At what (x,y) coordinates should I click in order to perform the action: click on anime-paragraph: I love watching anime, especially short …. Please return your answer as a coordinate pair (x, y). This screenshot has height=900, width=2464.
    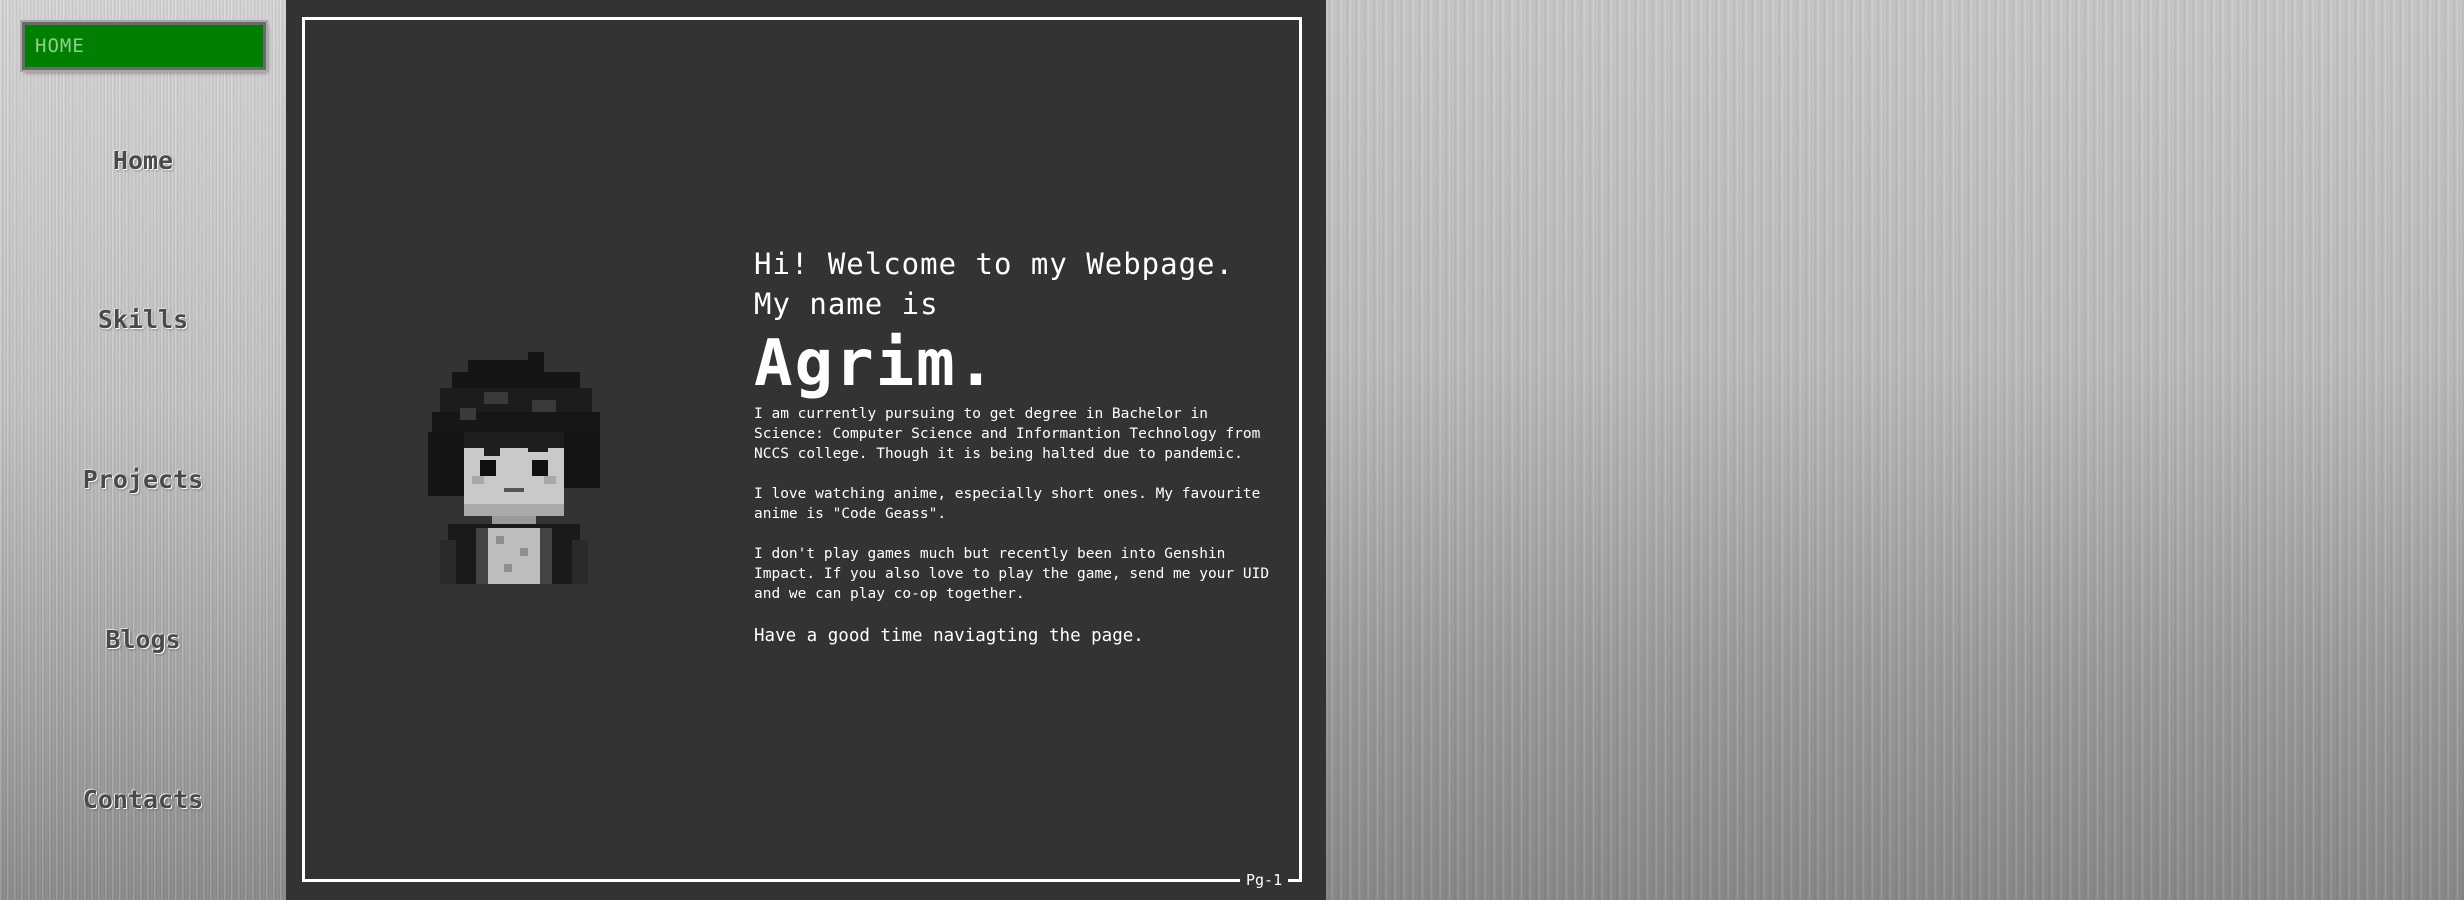
    Looking at the image, I should click on (1007, 504).